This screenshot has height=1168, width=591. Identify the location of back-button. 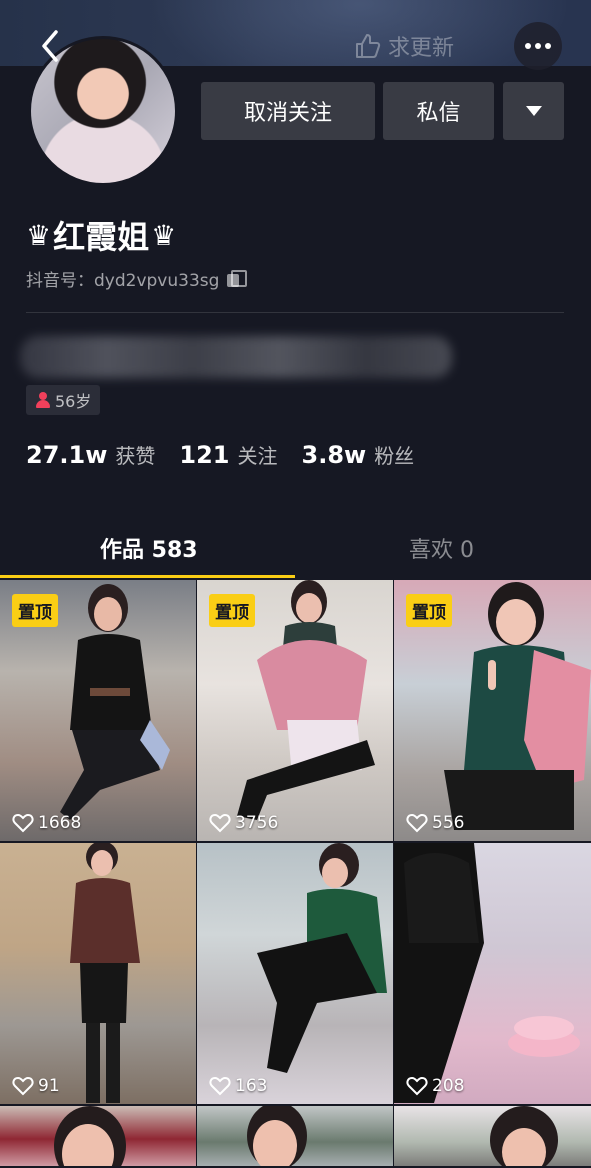
(51, 46).